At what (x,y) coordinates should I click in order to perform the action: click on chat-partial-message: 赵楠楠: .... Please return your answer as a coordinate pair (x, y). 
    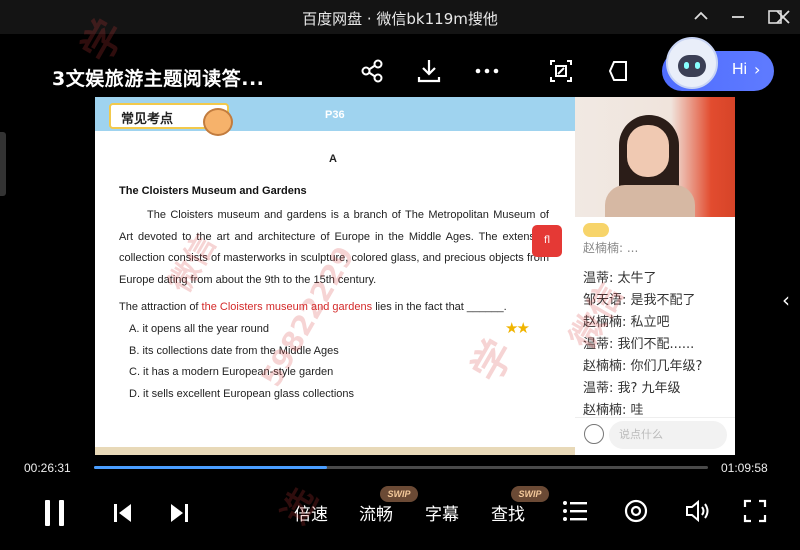
    Looking at the image, I should click on (611, 248).